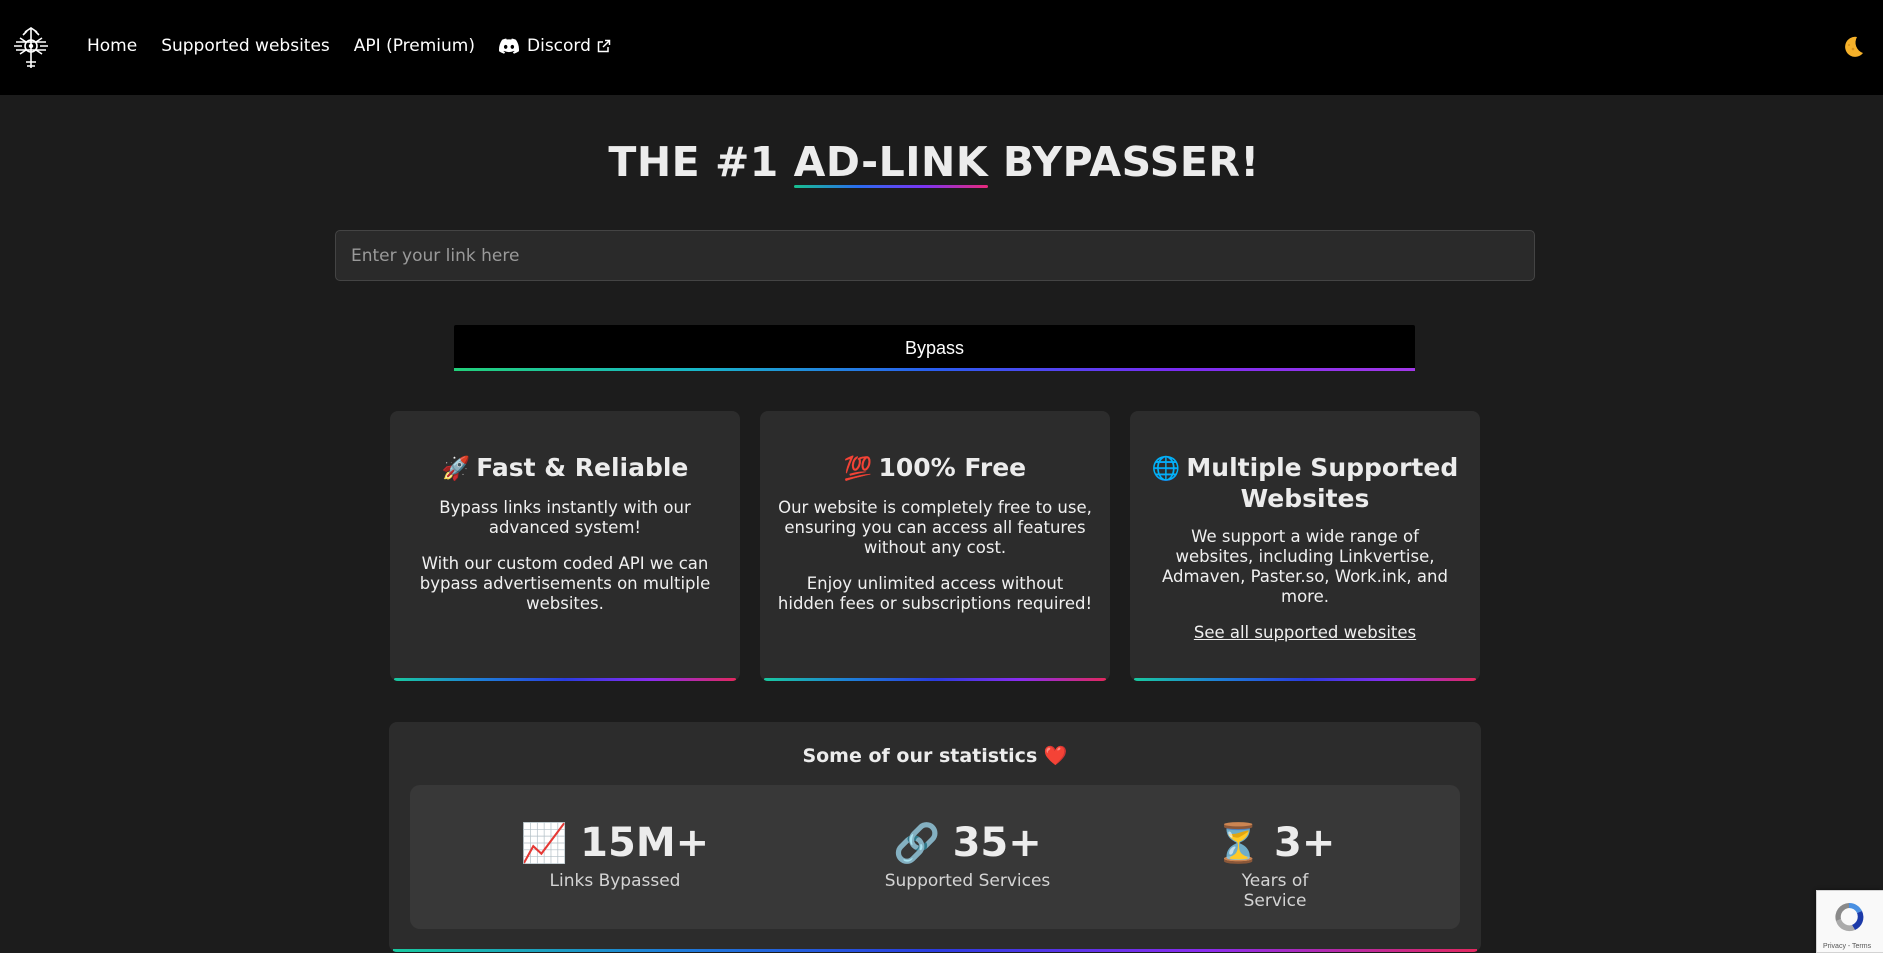  Describe the element at coordinates (456, 469) in the screenshot. I see `rocket-icon: 🚀` at that location.